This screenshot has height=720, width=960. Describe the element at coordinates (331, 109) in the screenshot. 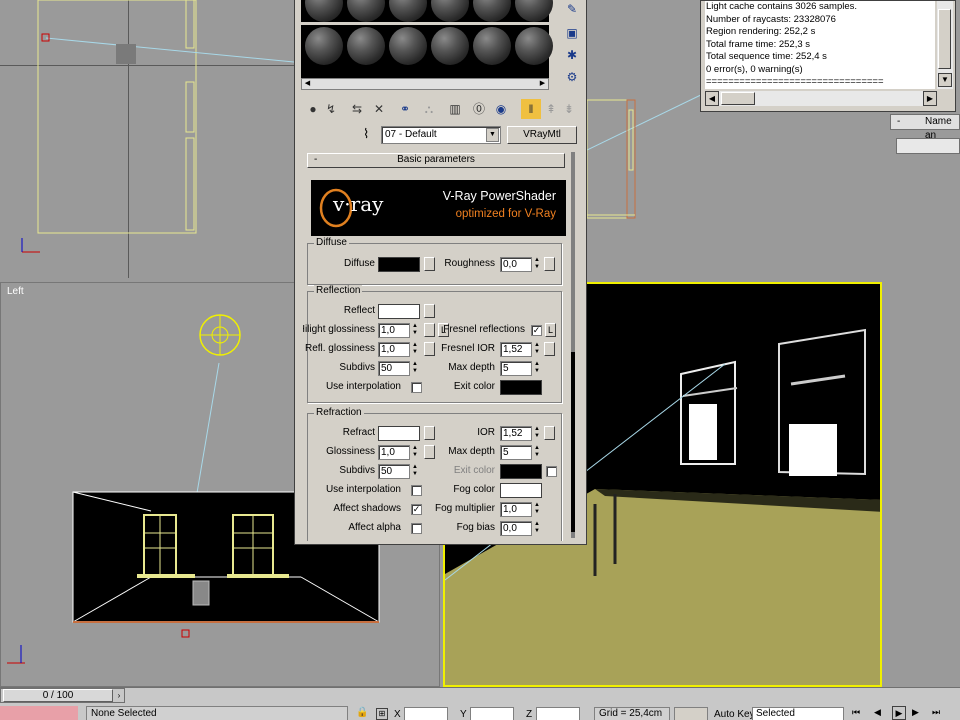

I see `put-to-scene-icon: ↯` at that location.